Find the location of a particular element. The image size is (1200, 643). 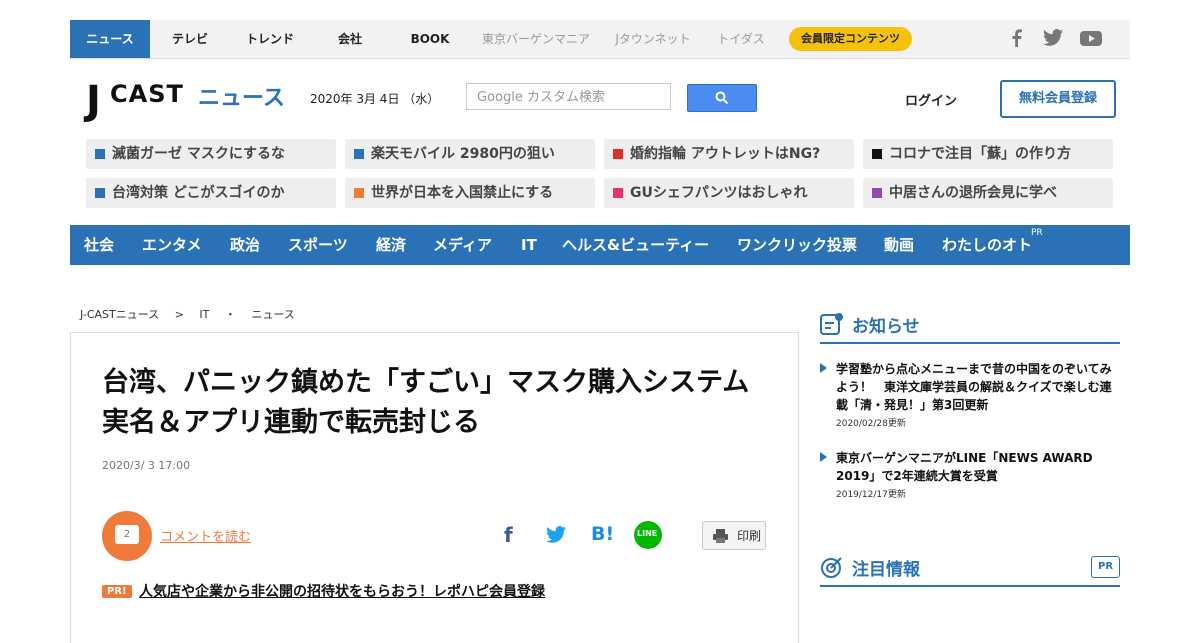

comment-icon: 2 is located at coordinates (127, 536).